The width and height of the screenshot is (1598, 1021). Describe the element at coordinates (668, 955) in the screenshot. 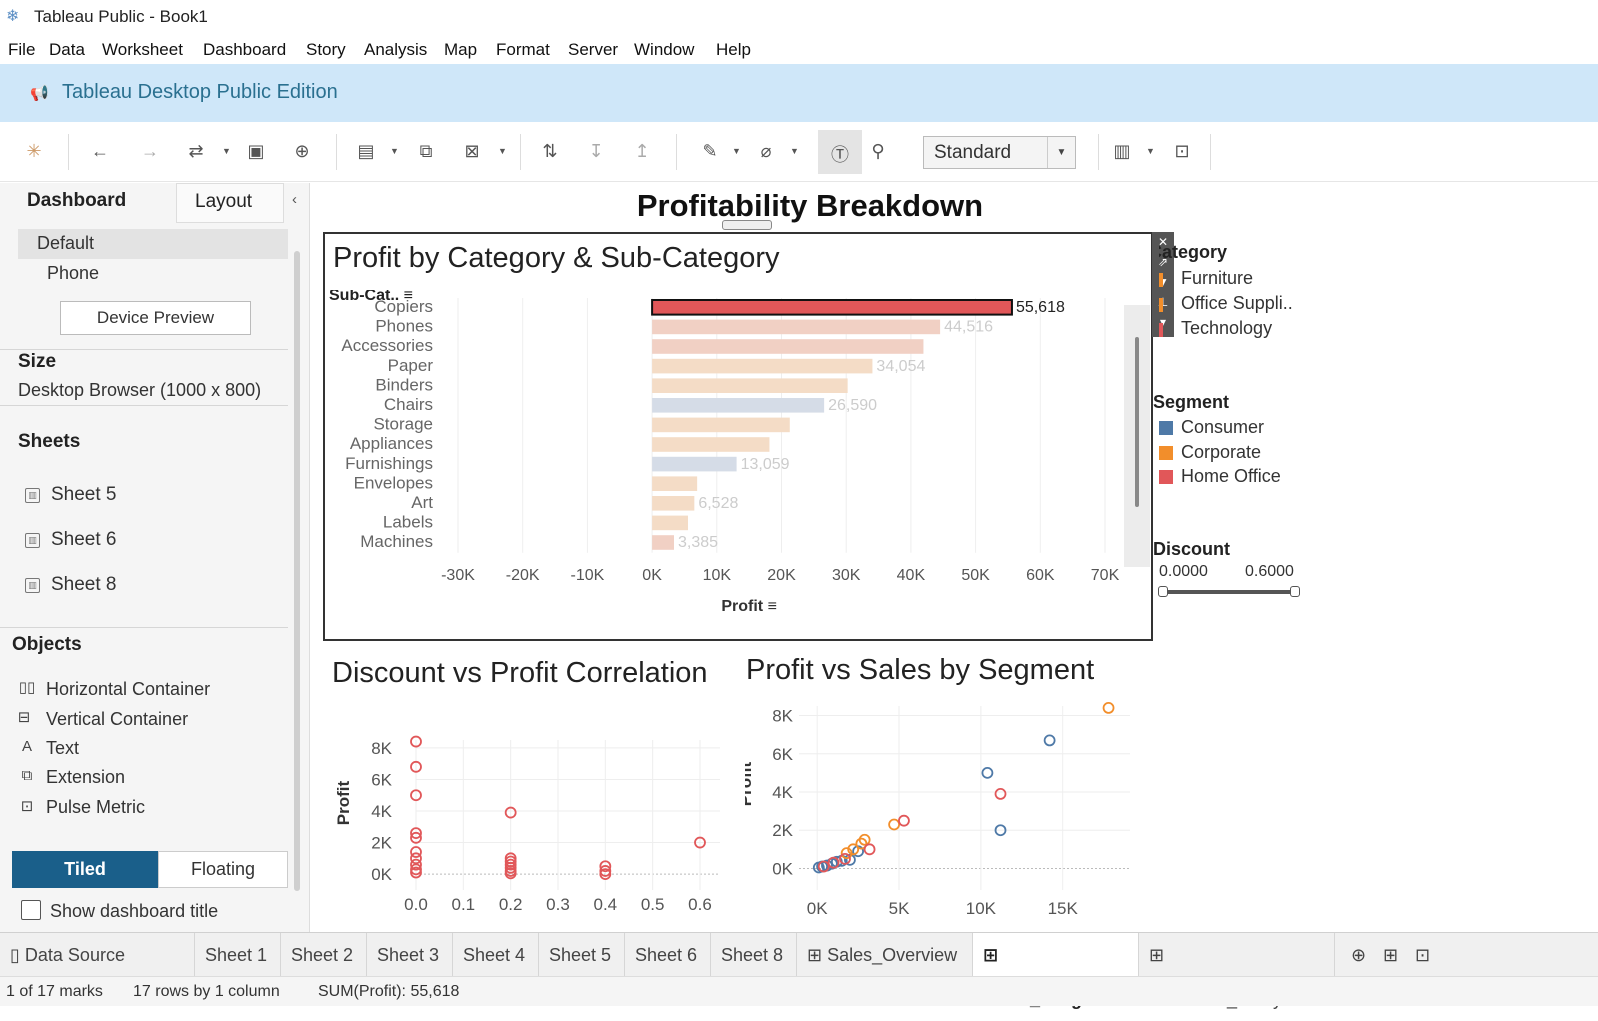

I see `tab-sheet-6: Sheet 6` at that location.